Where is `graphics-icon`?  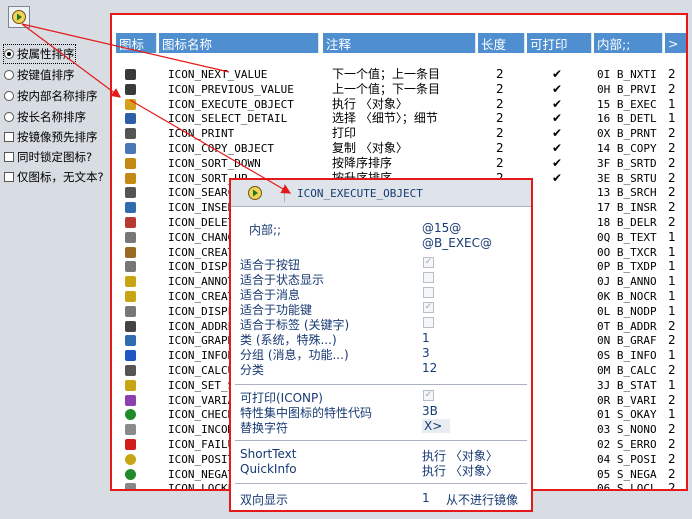
graphics-icon is located at coordinates (135, 340).